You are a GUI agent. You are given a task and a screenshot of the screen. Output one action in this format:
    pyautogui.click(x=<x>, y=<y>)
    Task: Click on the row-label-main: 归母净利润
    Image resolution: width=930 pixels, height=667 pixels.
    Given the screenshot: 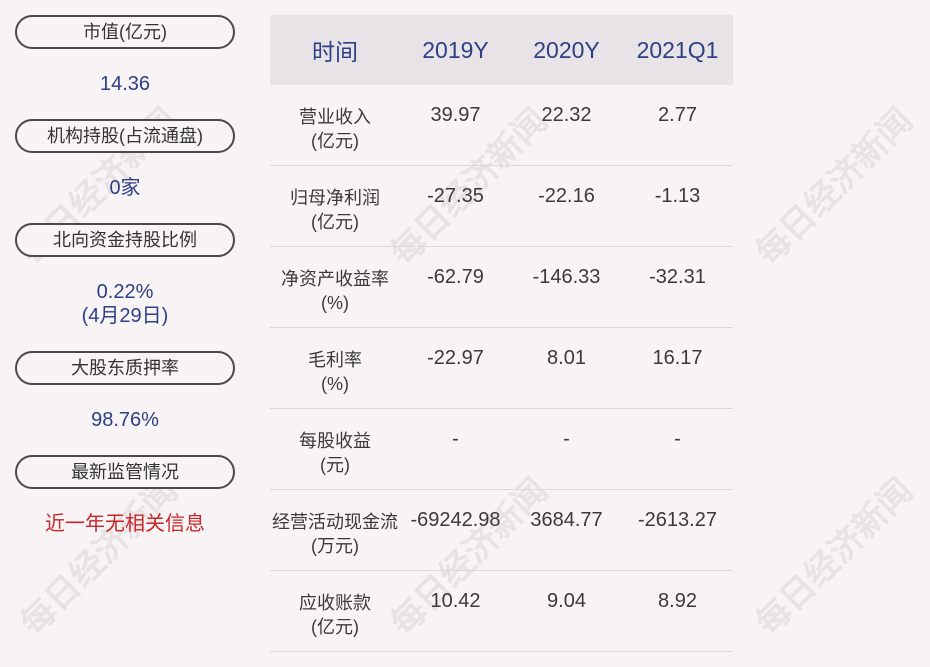 What is the action you would take?
    pyautogui.click(x=335, y=198)
    